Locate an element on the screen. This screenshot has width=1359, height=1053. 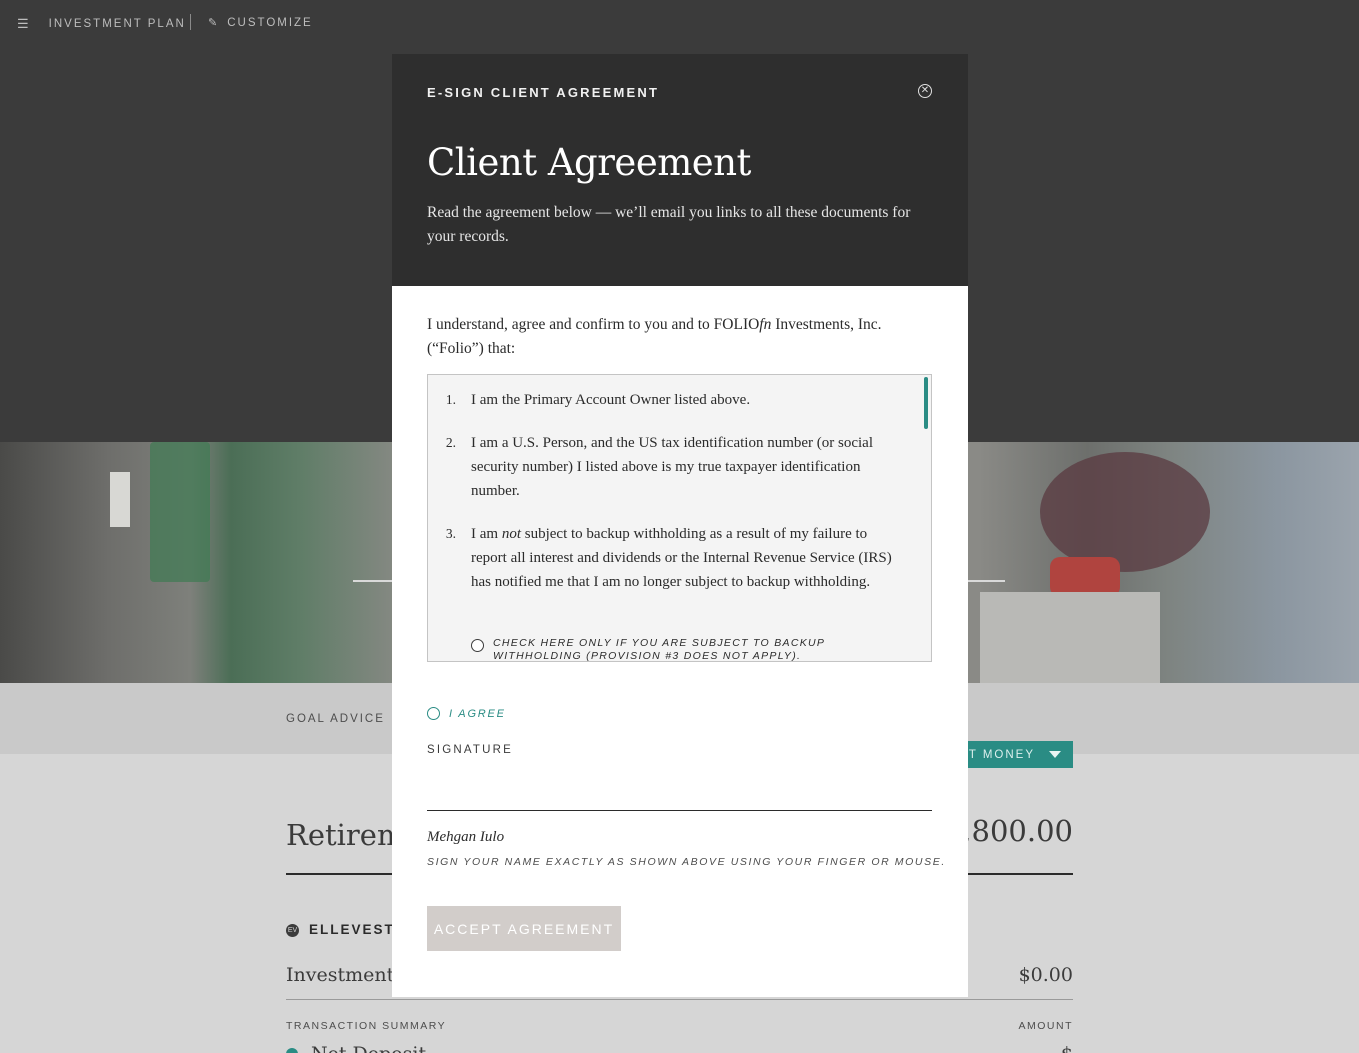
agree-label: I AGREE is located at coordinates (477, 713).